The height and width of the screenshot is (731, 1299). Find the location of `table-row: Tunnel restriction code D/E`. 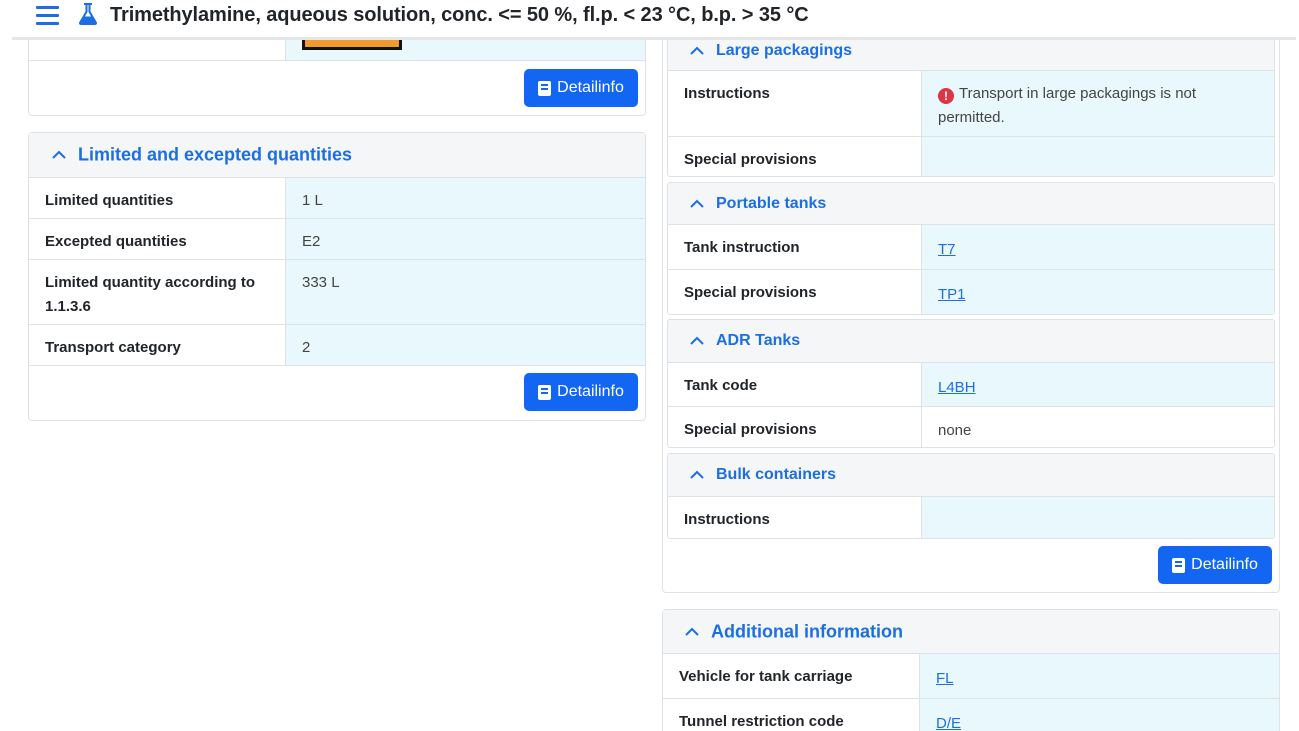

table-row: Tunnel restriction code D/E is located at coordinates (971, 715).